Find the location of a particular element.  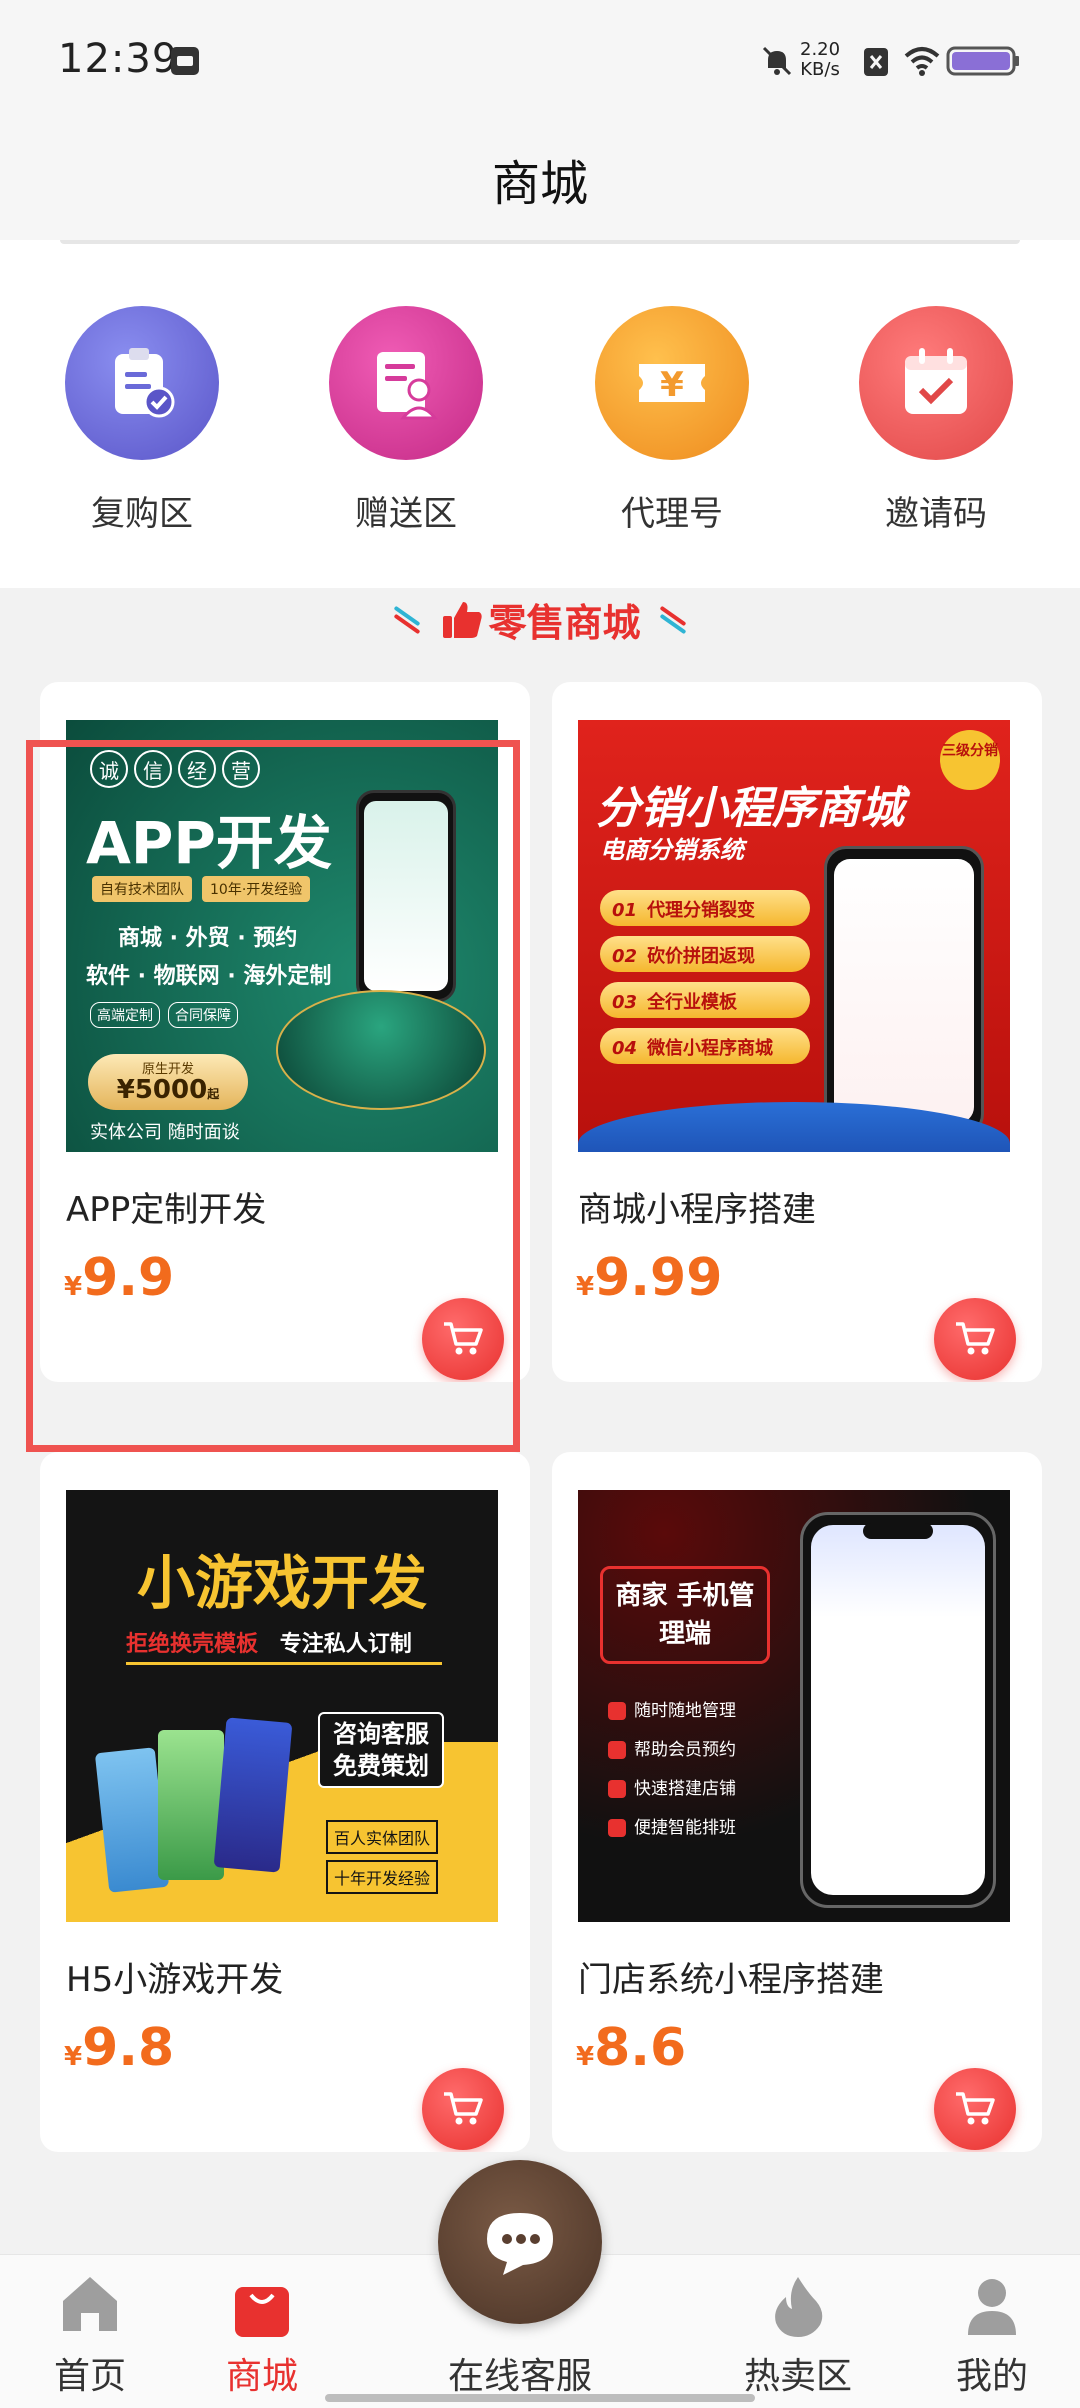

price-value: 8.6 is located at coordinates (640, 2048).